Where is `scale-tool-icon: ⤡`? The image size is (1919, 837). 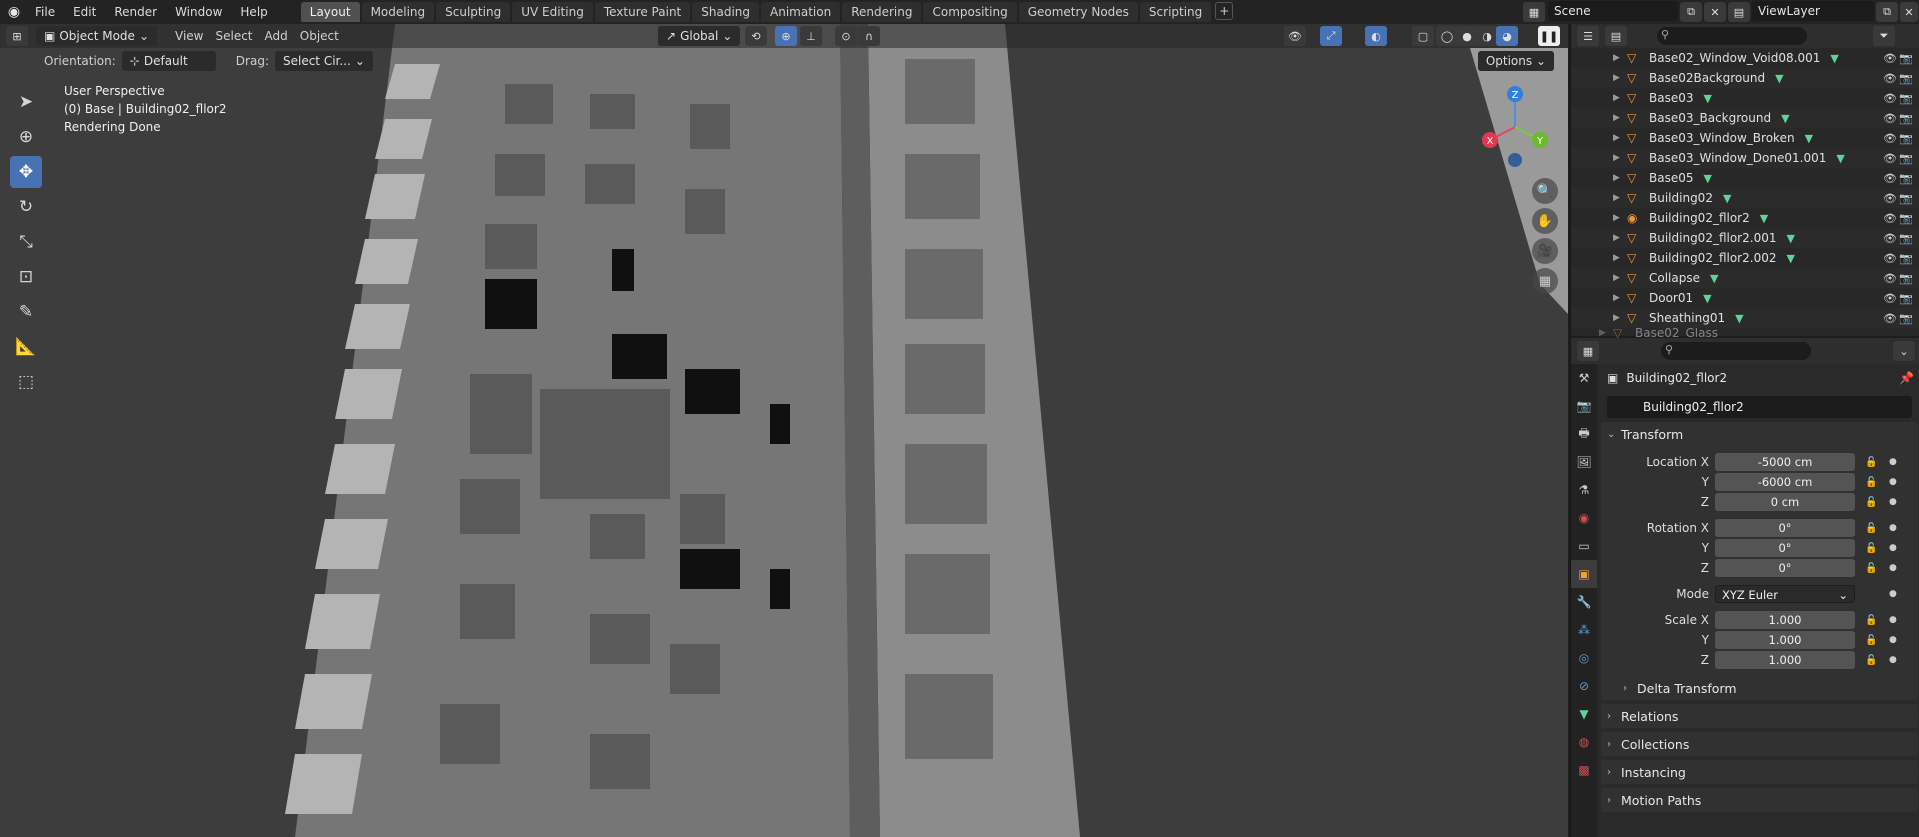
scale-tool-icon: ⤡ is located at coordinates (26, 242).